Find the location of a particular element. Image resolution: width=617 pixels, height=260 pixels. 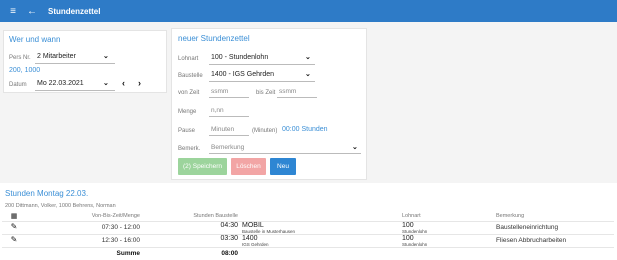

lohnart-underline is located at coordinates (262, 64).